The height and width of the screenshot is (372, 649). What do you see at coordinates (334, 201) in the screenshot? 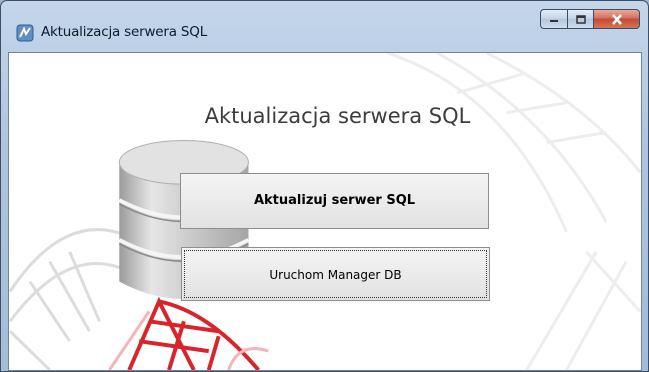
I see `update-sql-server-button: Aktualizuj serwer SQL` at bounding box center [334, 201].